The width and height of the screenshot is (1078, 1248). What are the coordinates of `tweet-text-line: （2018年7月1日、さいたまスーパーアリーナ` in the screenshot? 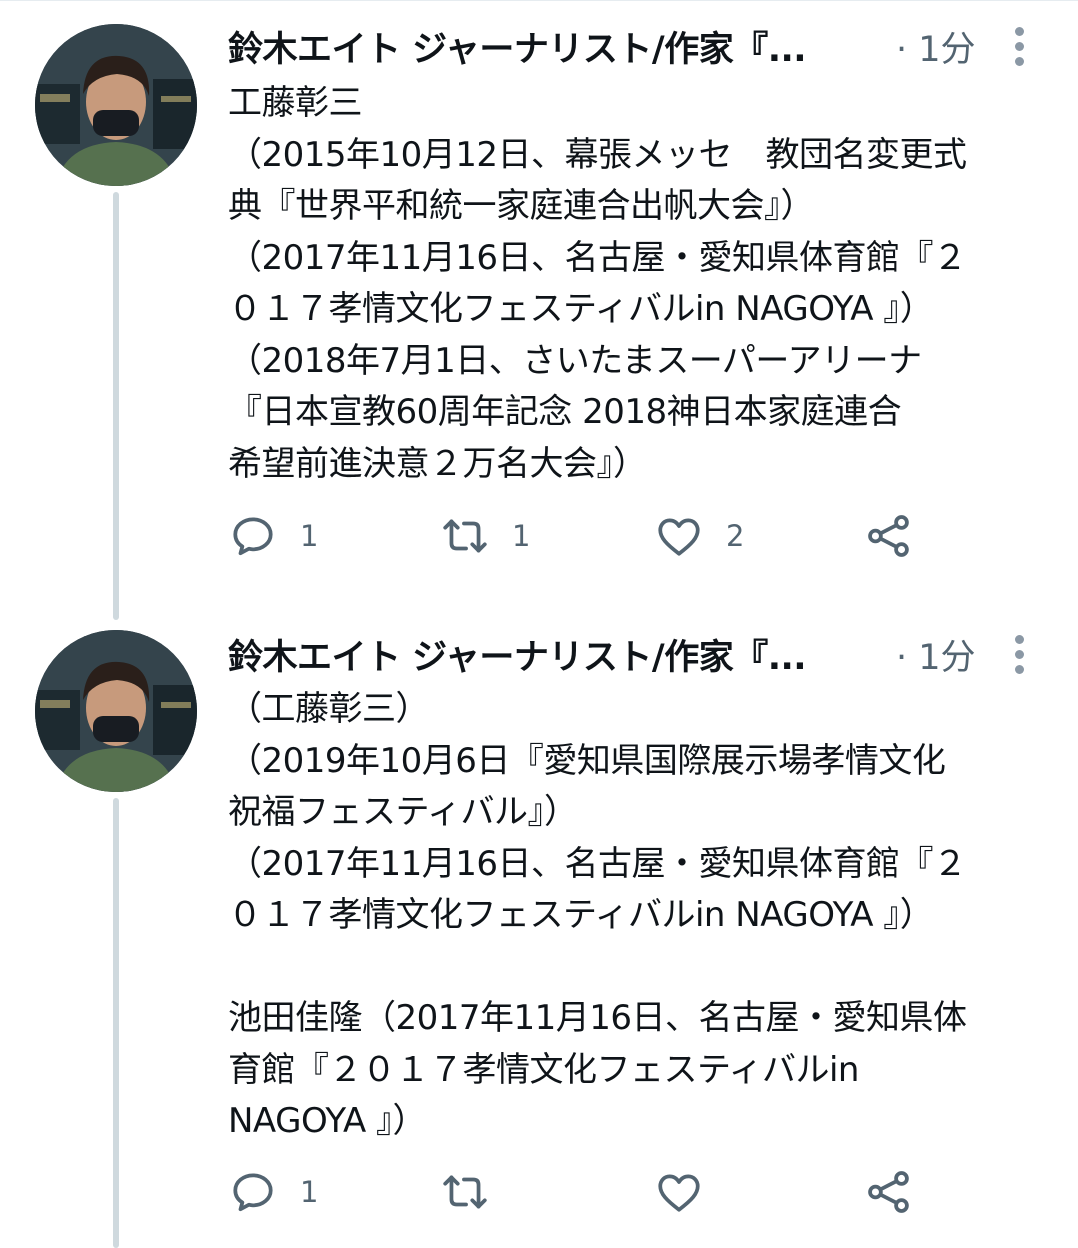 It's located at (575, 360).